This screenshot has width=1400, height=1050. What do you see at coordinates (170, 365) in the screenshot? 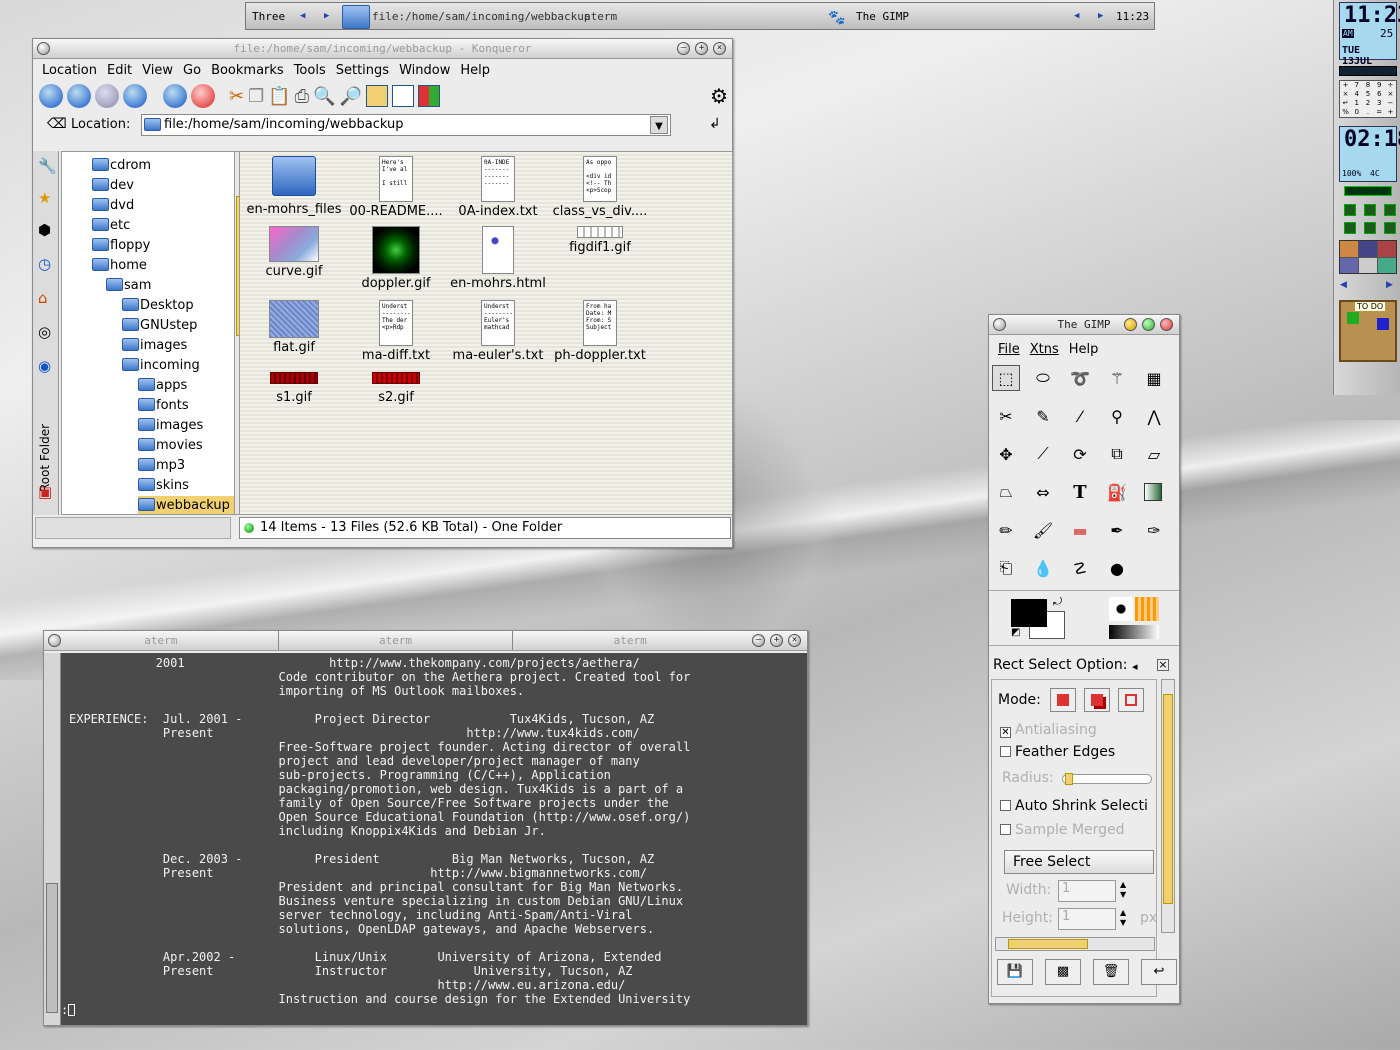
I see `tree-item-incoming: incoming` at bounding box center [170, 365].